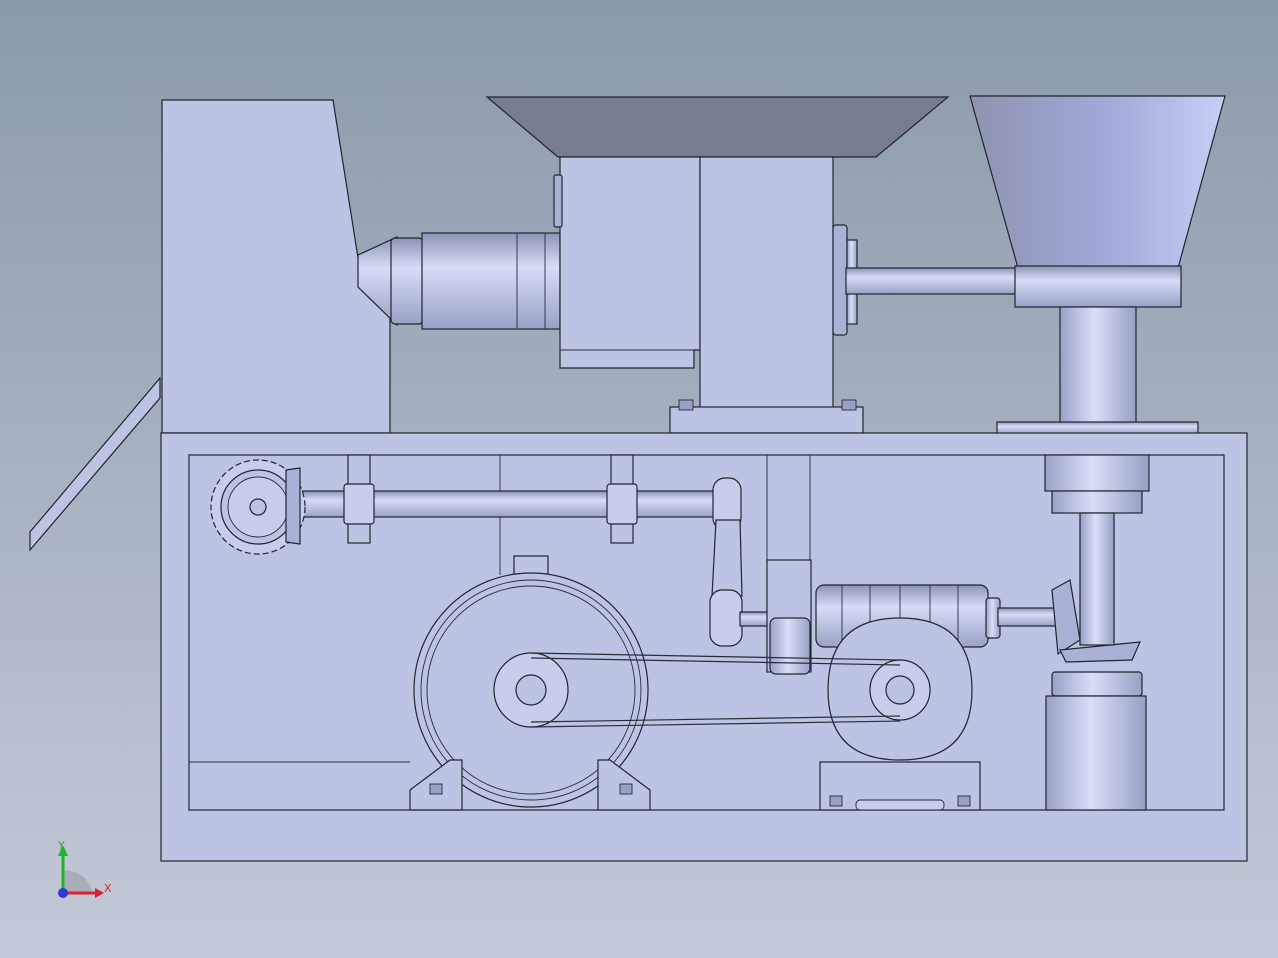 This screenshot has height=958, width=1278. What do you see at coordinates (932, 281) in the screenshot?
I see `drive-shaft-top` at bounding box center [932, 281].